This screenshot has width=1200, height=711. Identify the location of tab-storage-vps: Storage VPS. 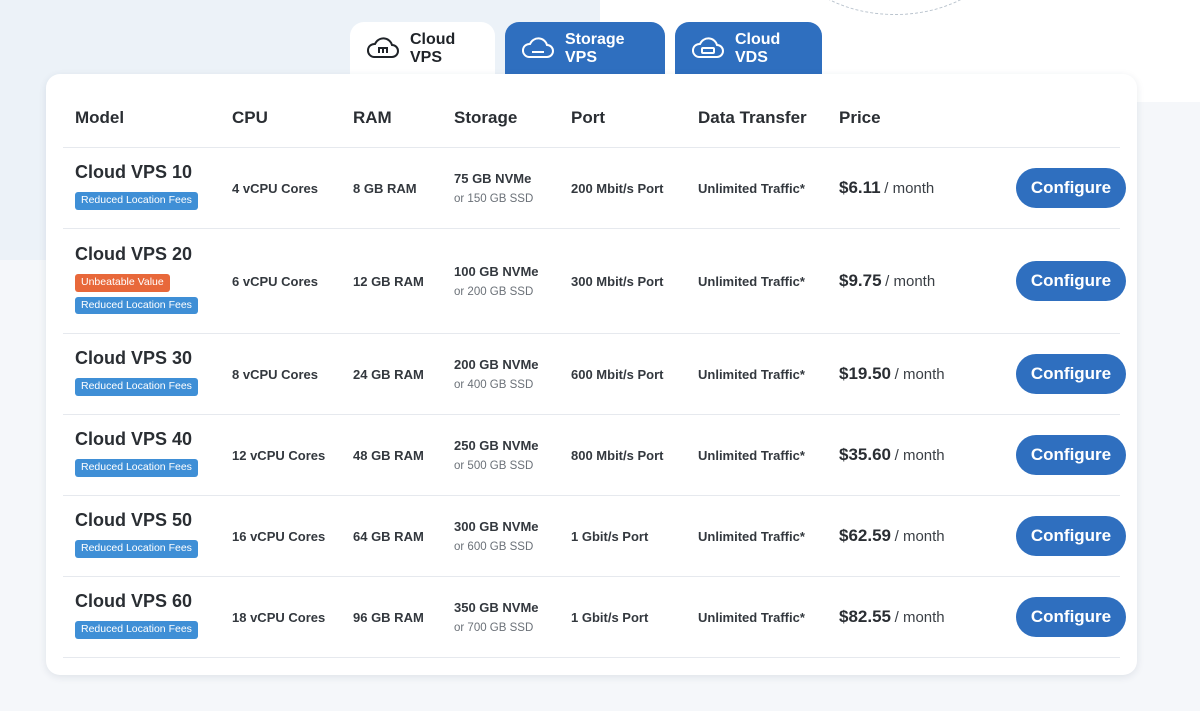
(585, 48).